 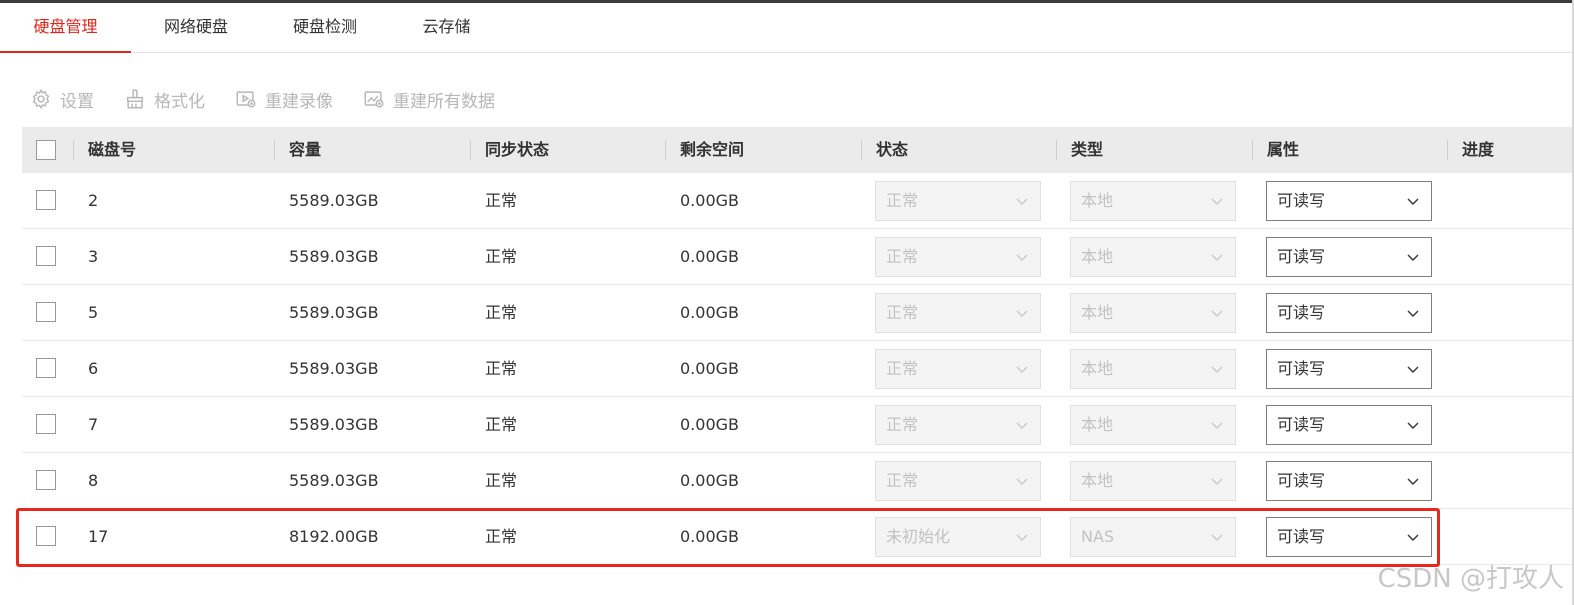 What do you see at coordinates (797, 481) in the screenshot?
I see `table-row: 8 5589.03GB 正常 0.00GB 正常 本地 可读写` at bounding box center [797, 481].